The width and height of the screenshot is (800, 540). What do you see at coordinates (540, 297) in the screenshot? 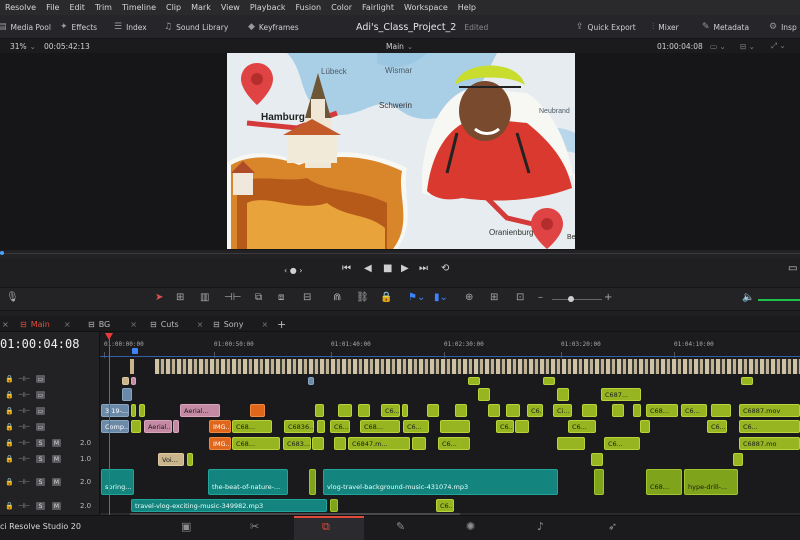
I see `zoom-out-icon: –` at bounding box center [540, 297].